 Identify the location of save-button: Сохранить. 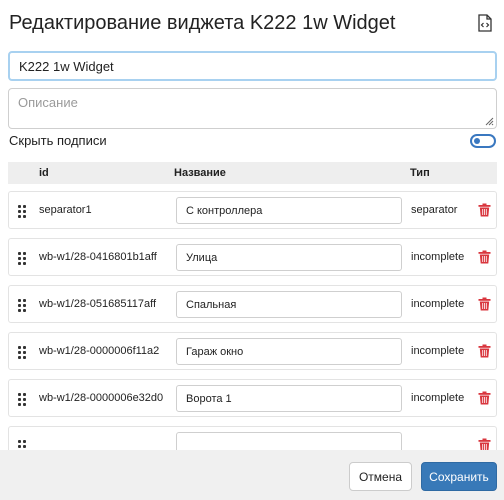
(459, 476).